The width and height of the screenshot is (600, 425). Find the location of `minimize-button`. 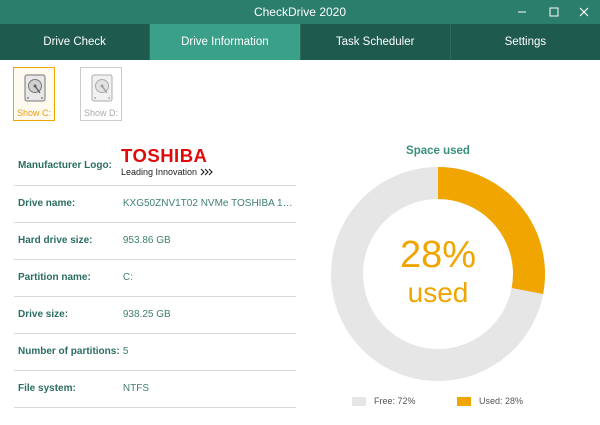

minimize-button is located at coordinates (522, 12).